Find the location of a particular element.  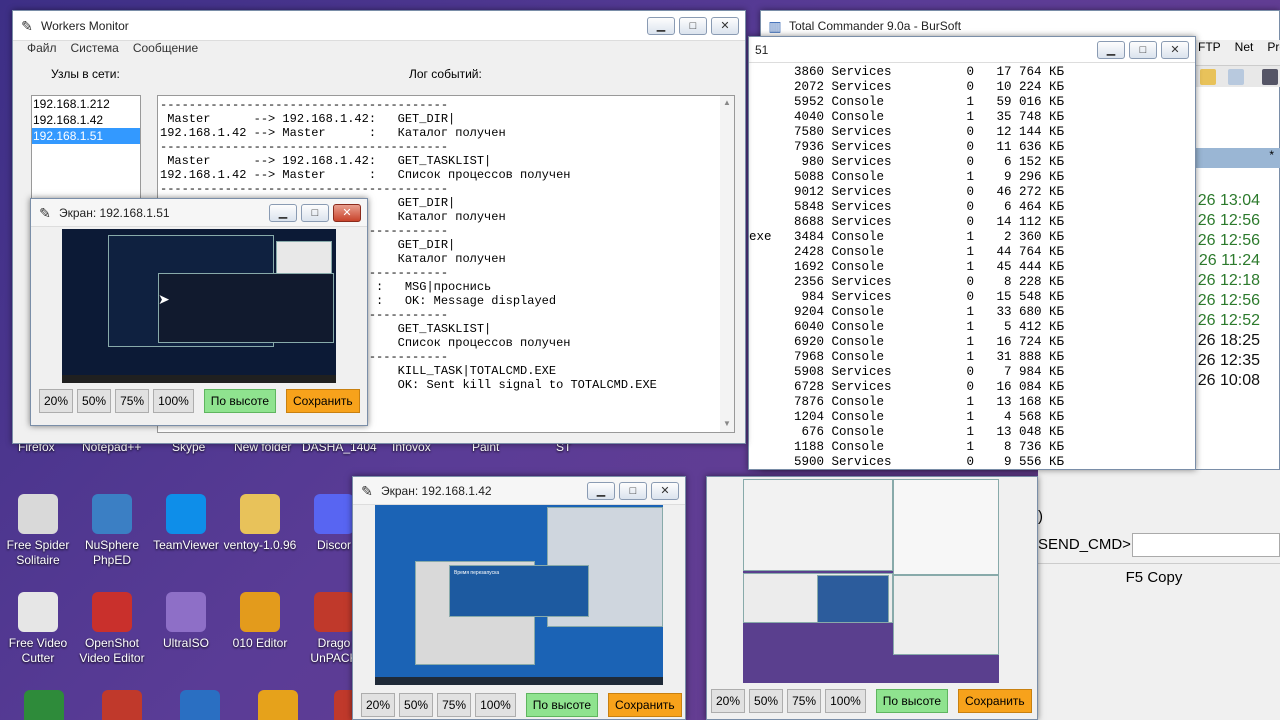

desktop-icon: NuSphere PhpED is located at coordinates (112, 531).